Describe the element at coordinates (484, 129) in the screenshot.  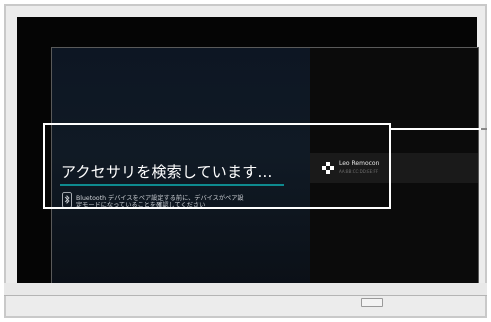
I see `callout-line-end` at that location.